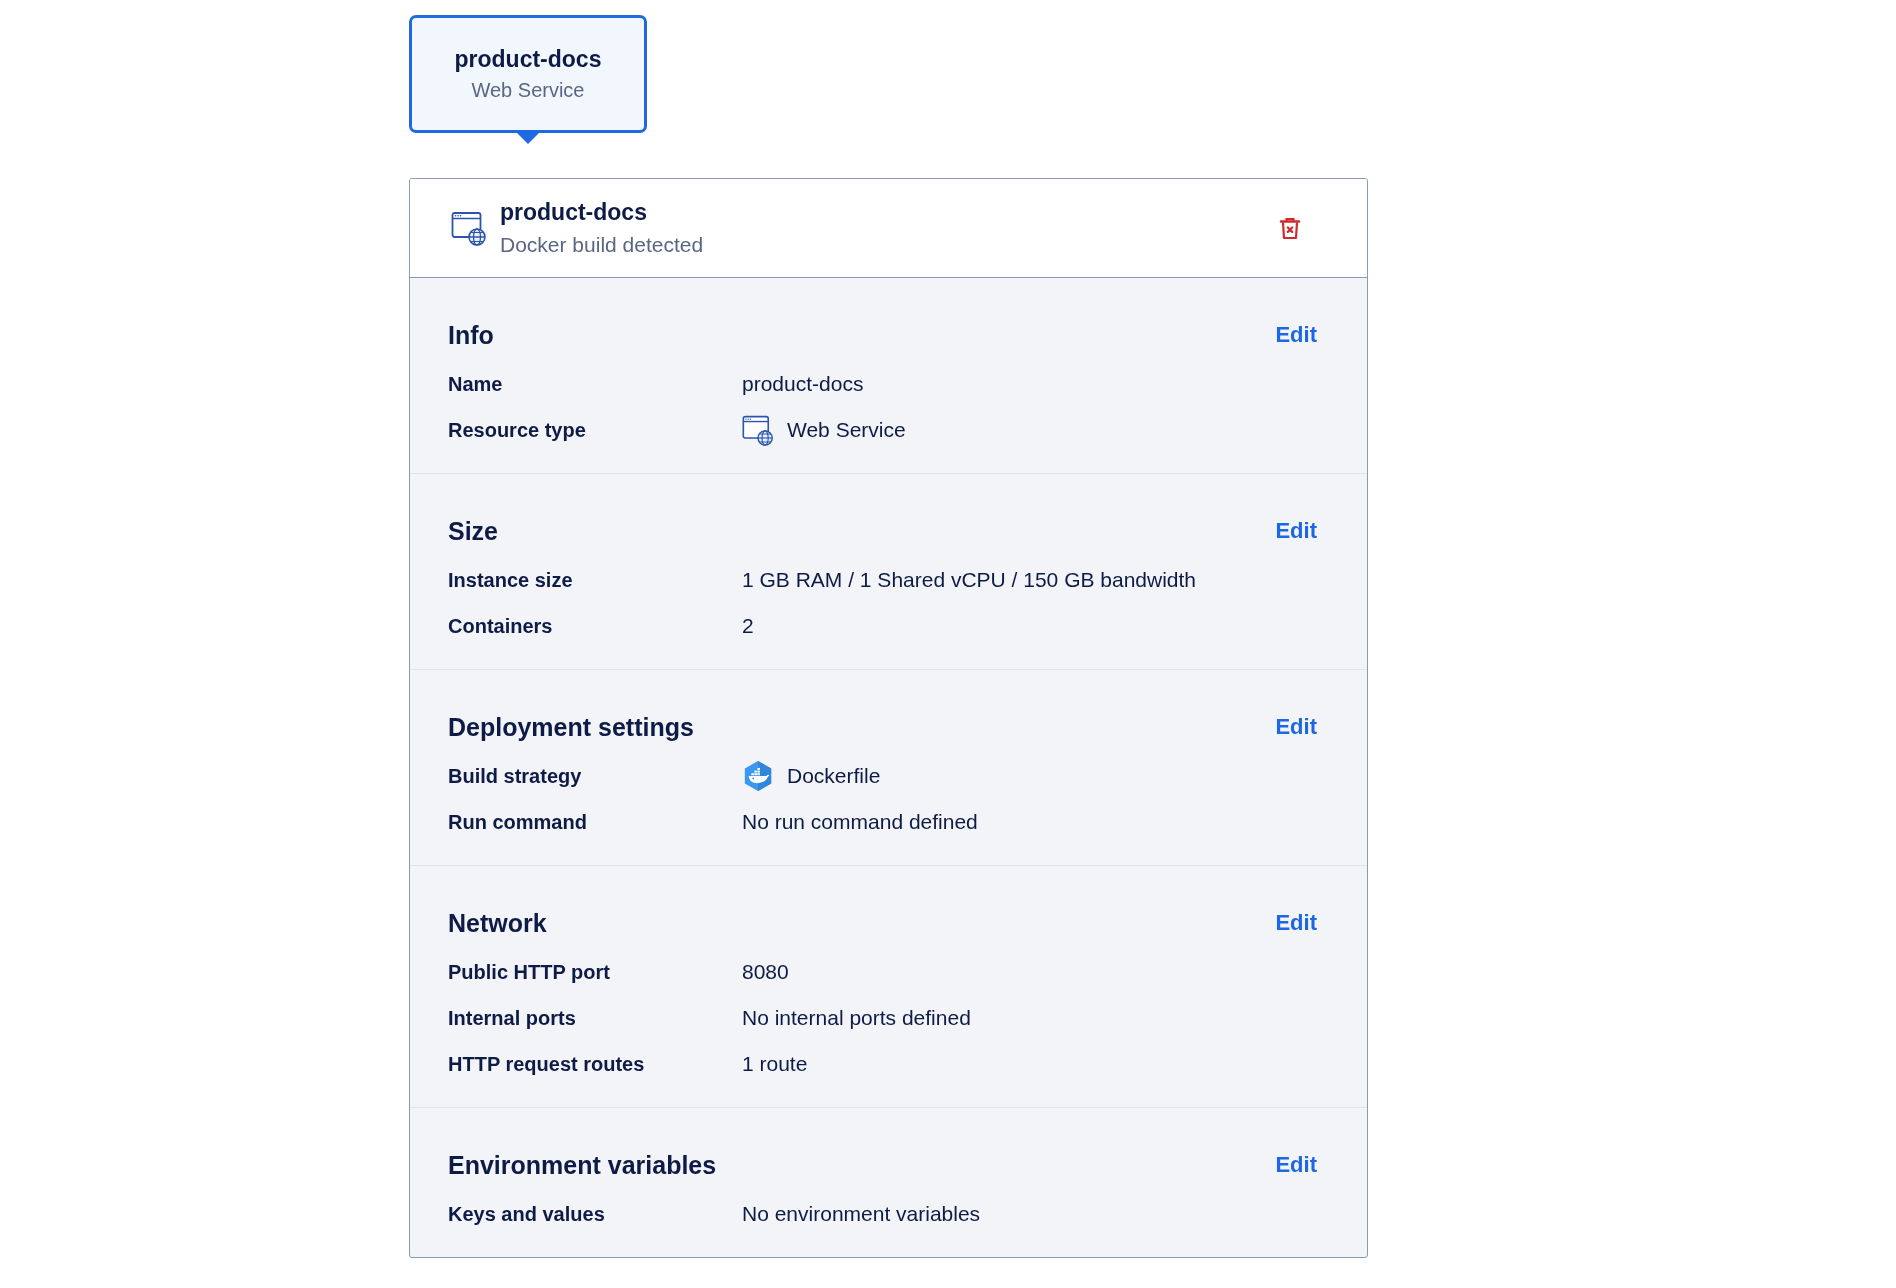  What do you see at coordinates (546, 1064) in the screenshot?
I see `field-label: HTTP request routes` at bounding box center [546, 1064].